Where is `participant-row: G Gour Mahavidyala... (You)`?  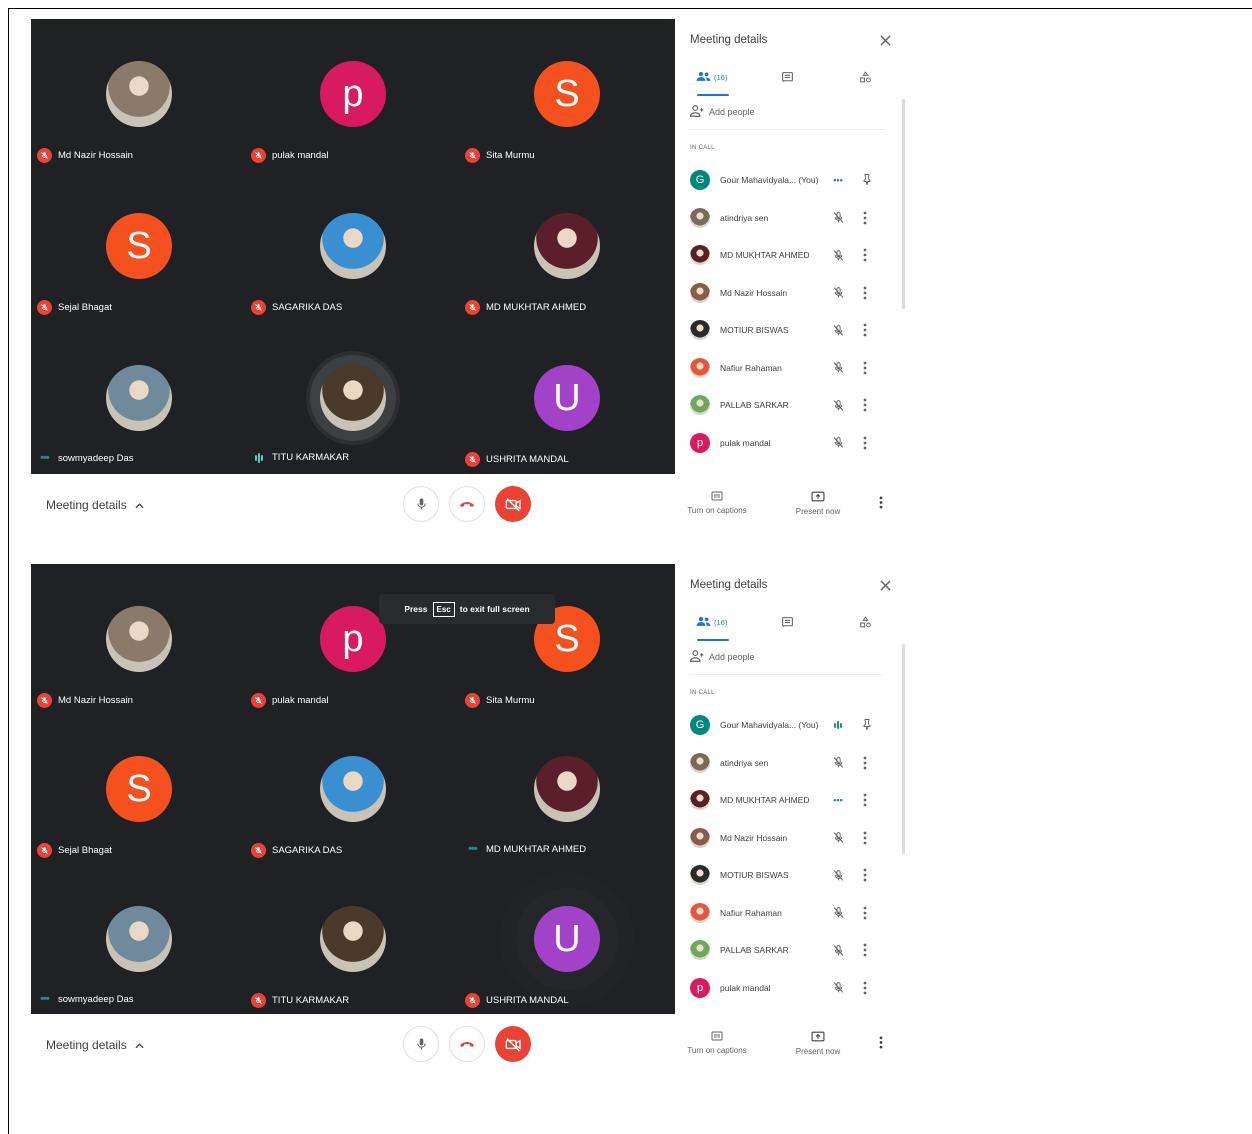
participant-row: G Gour Mahavidyala... (You) is located at coordinates (788, 726).